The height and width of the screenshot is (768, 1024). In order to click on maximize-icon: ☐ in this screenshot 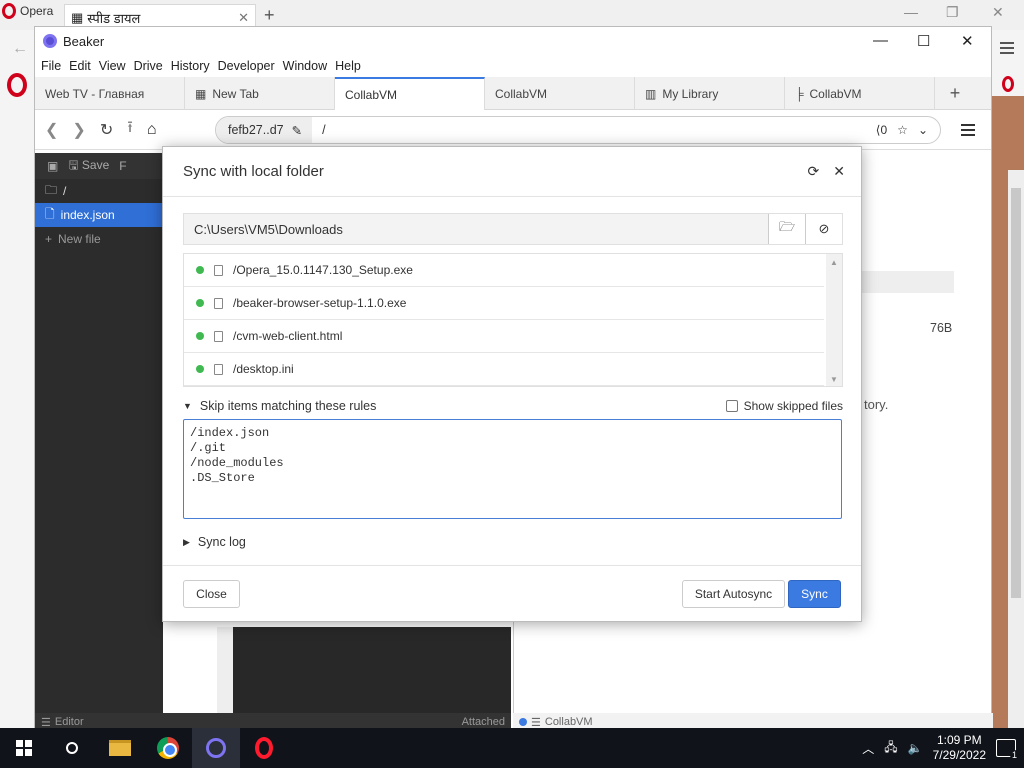, I will do `click(923, 41)`.